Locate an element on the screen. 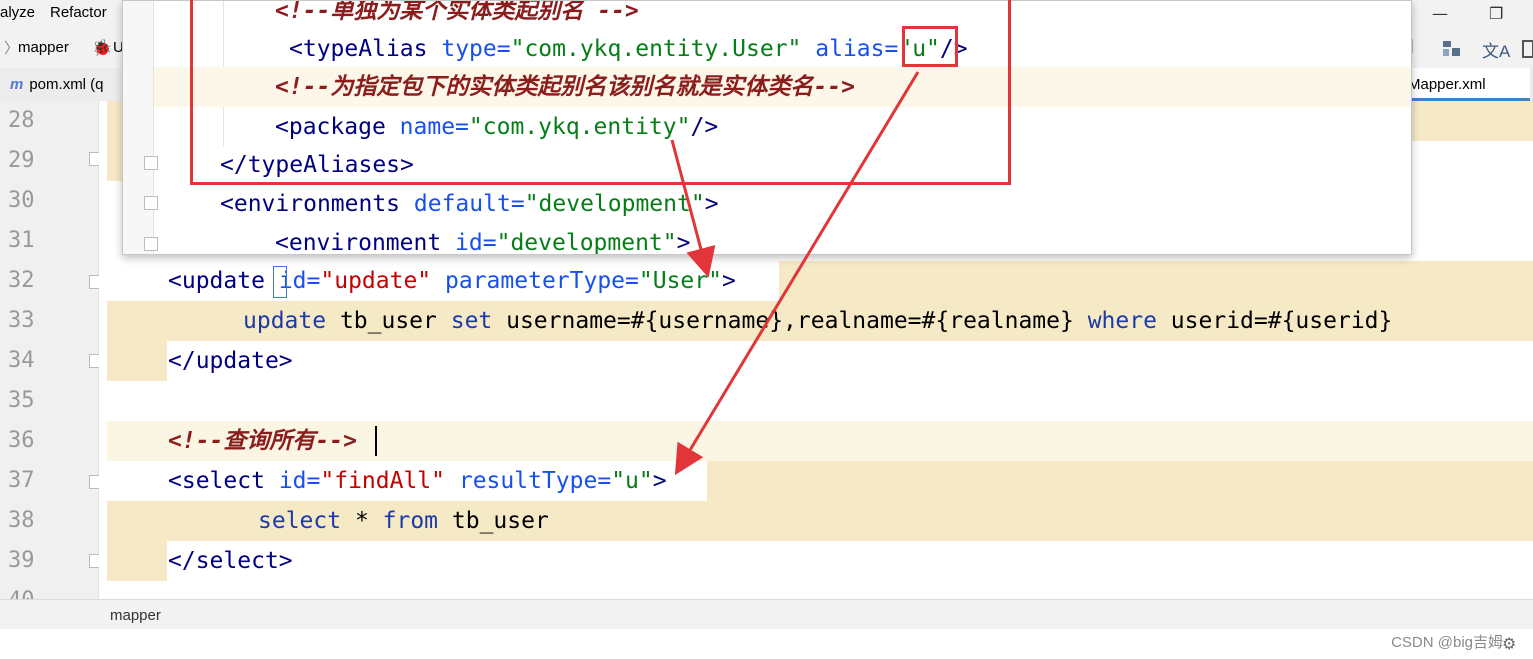 This screenshot has width=1533, height=659. arrow-to-user is located at coordinates (693, 208).